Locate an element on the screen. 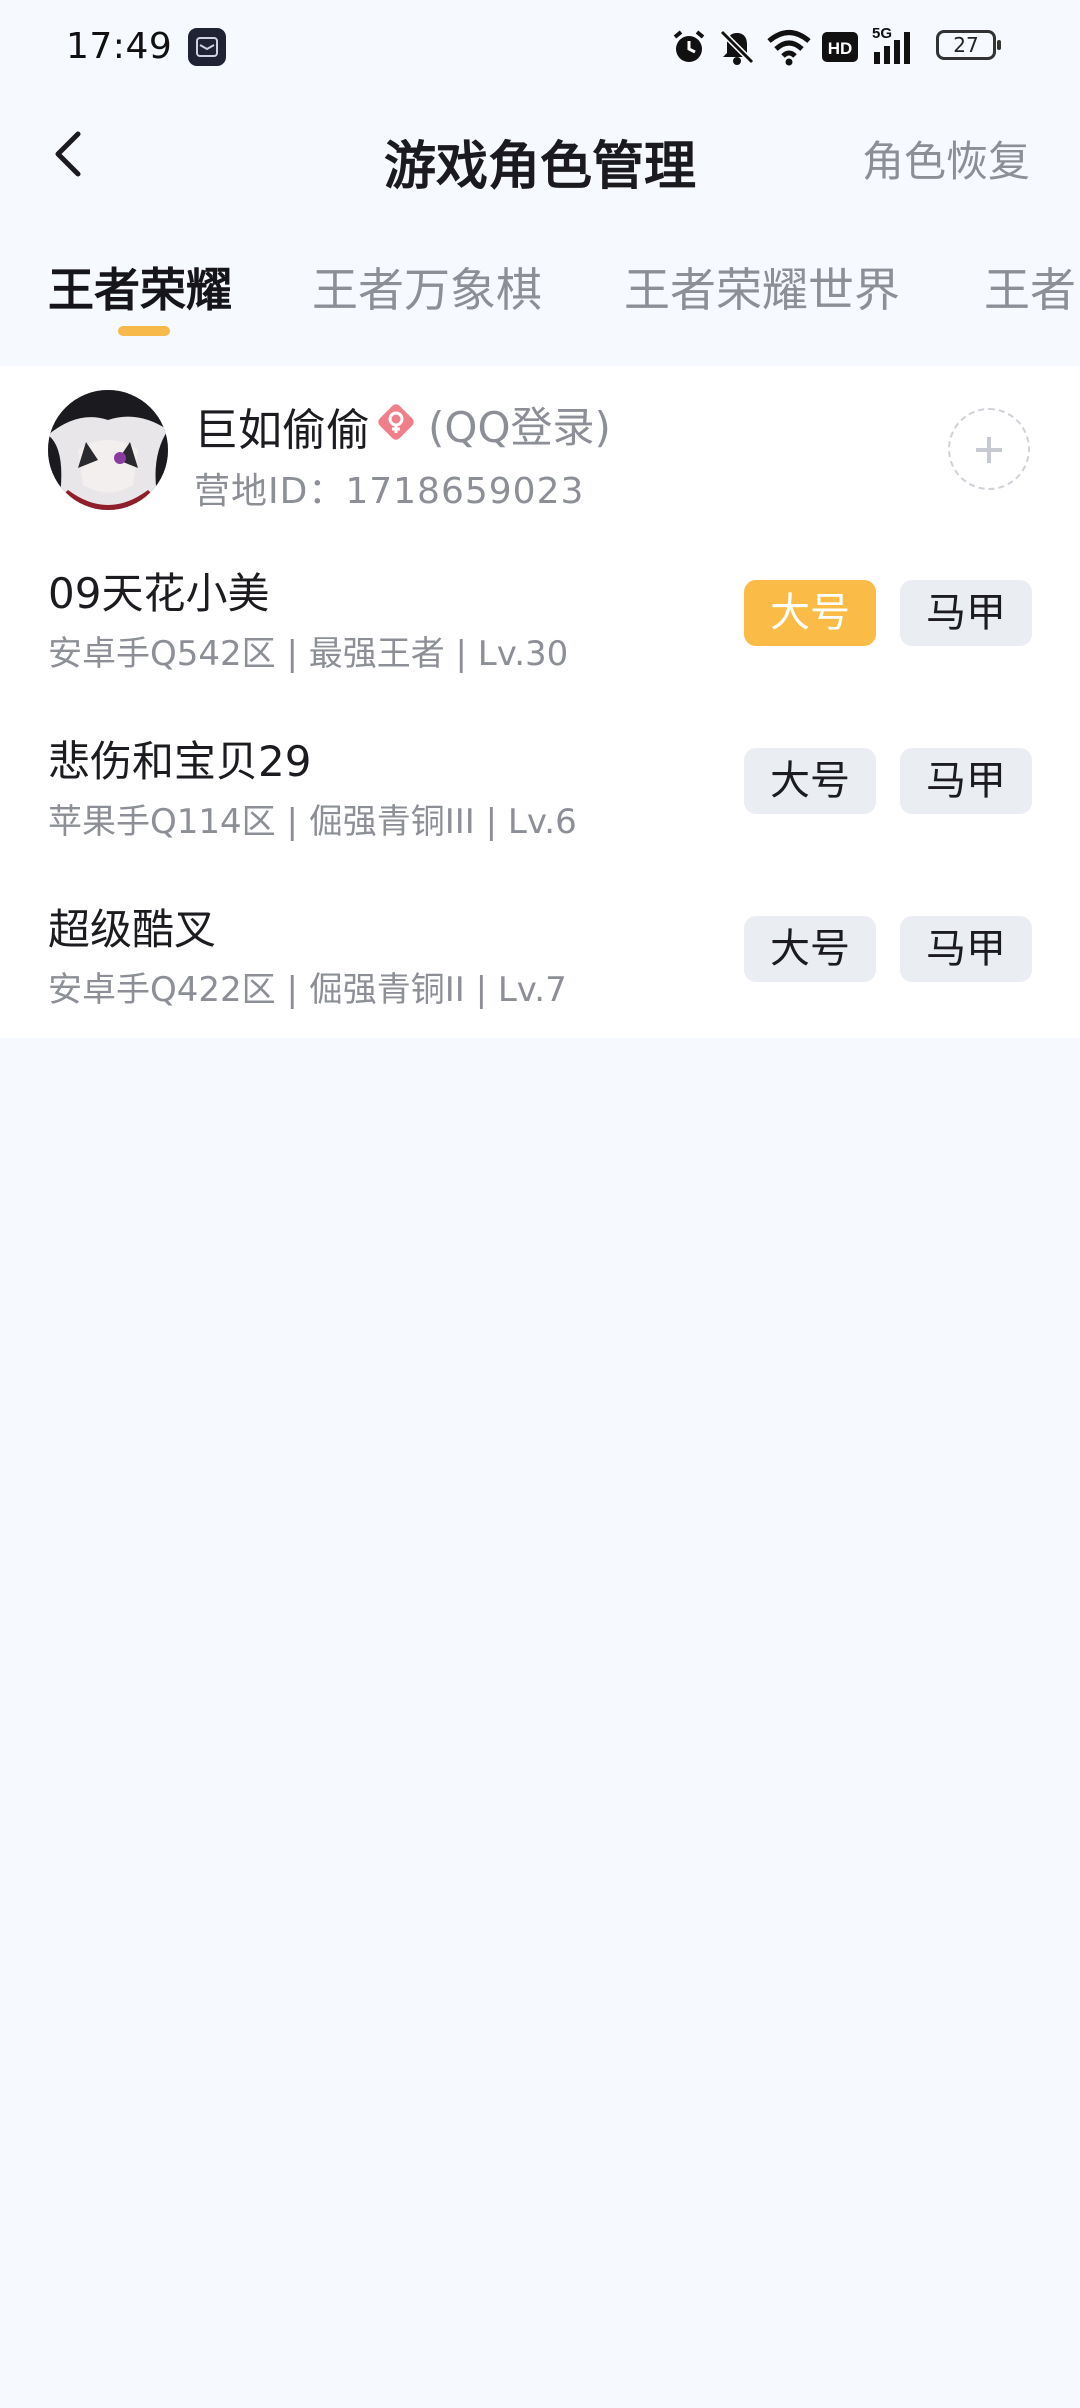 This screenshot has width=1080, height=2408. camp-id: 营地ID：1718659023 is located at coordinates (389, 491).